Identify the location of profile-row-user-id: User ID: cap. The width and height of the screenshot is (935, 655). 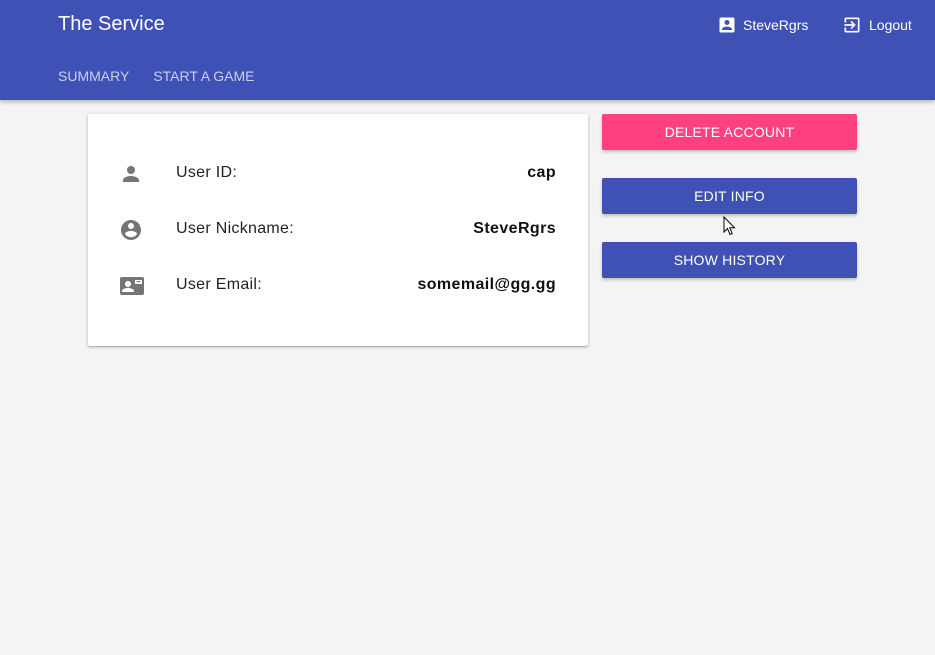
(338, 174).